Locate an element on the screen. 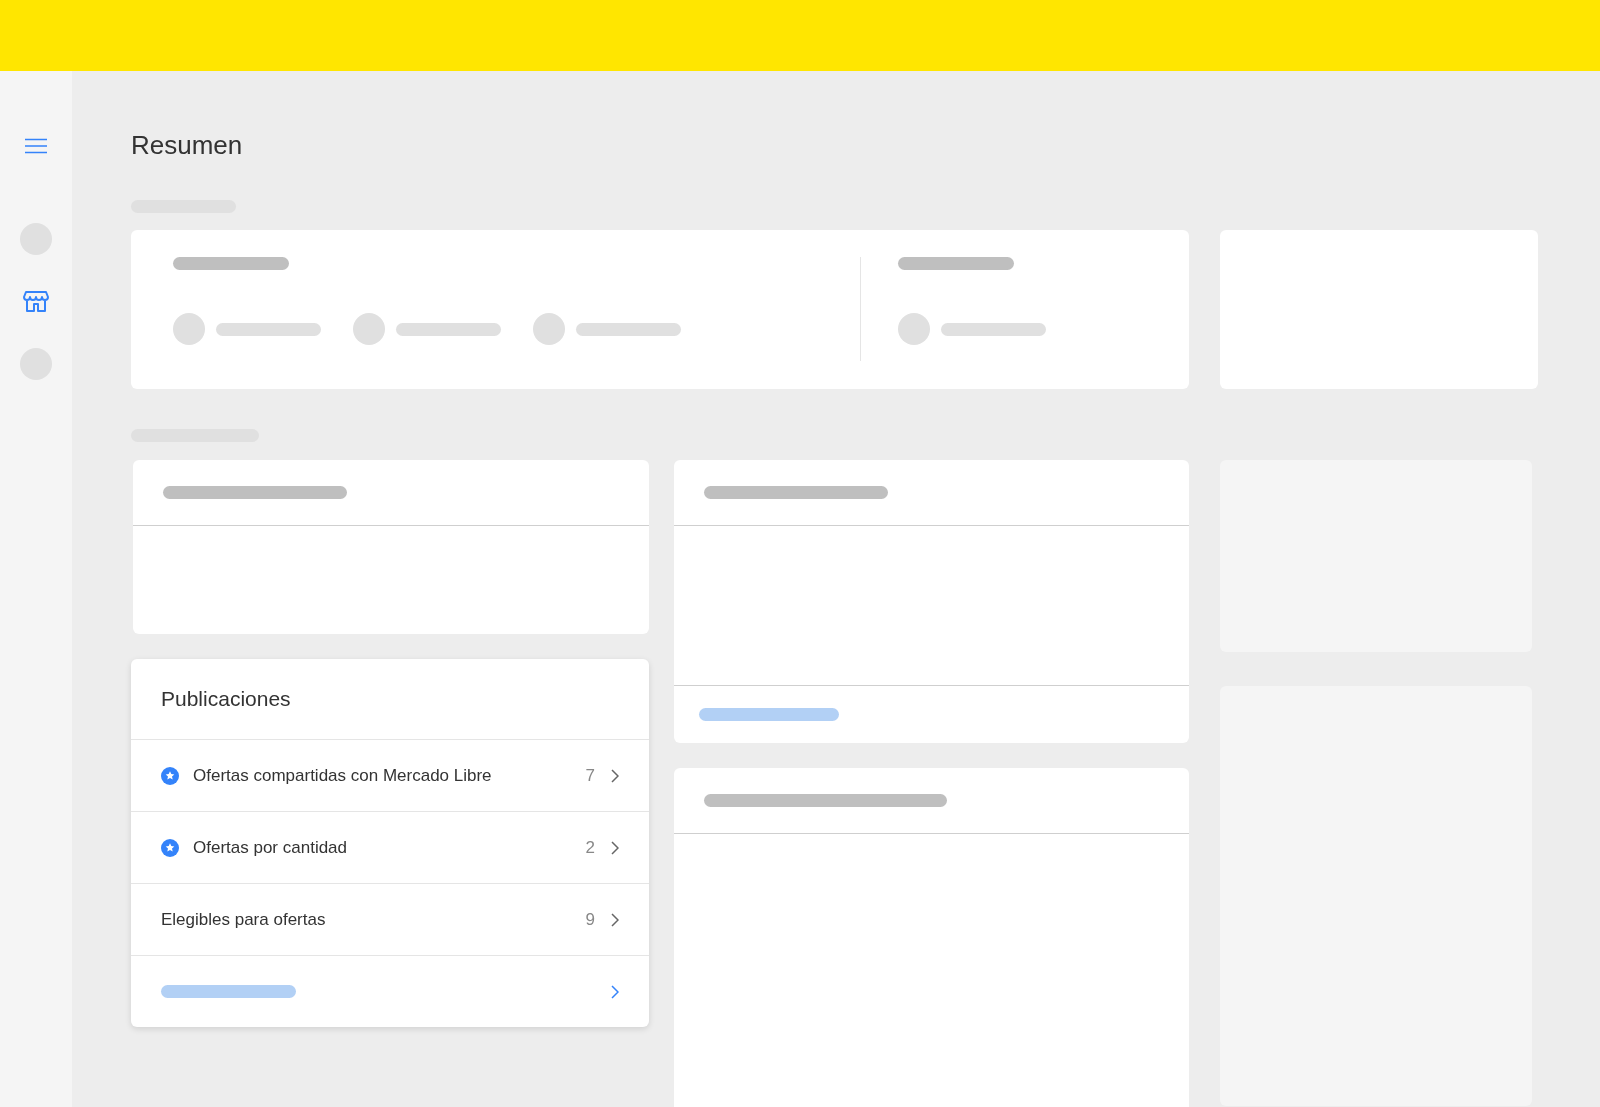 Image resolution: width=1600 pixels, height=1107 pixels. list-item: Ofertas compartidas con Mercado Libre 7 is located at coordinates (390, 776).